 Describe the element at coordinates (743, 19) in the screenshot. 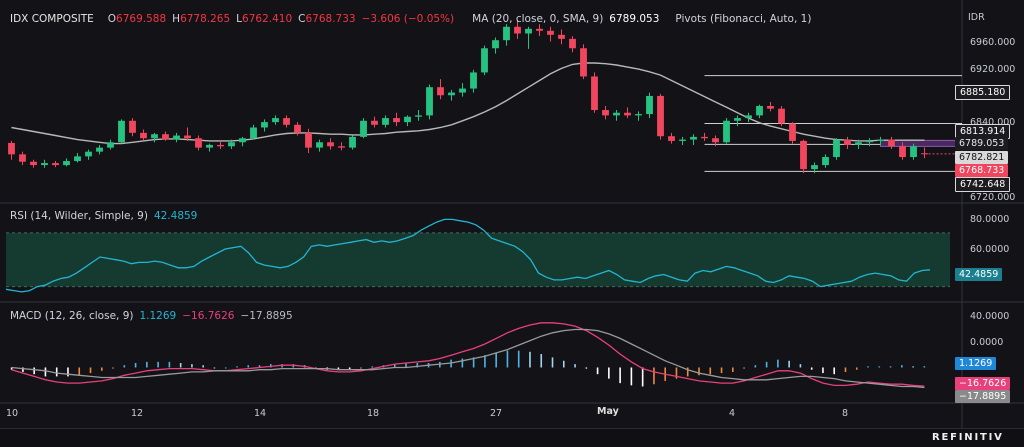

I see `pivots-legend-label: Pivots (Fibonacci, Auto, 1)` at that location.